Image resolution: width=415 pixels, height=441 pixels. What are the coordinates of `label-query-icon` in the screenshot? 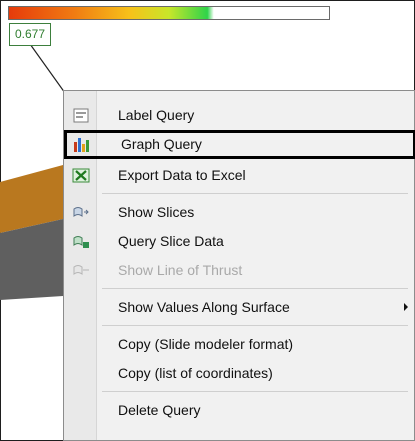 It's located at (81, 115).